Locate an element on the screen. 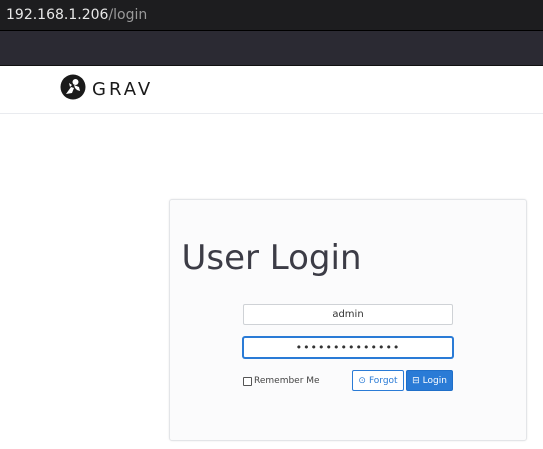  login-label: Login is located at coordinates (434, 380).